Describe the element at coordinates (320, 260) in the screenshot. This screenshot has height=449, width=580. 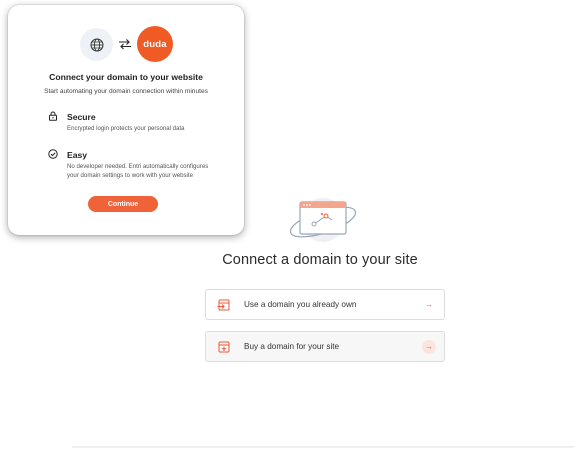
I see `page-title: Connect a domain to your site` at that location.